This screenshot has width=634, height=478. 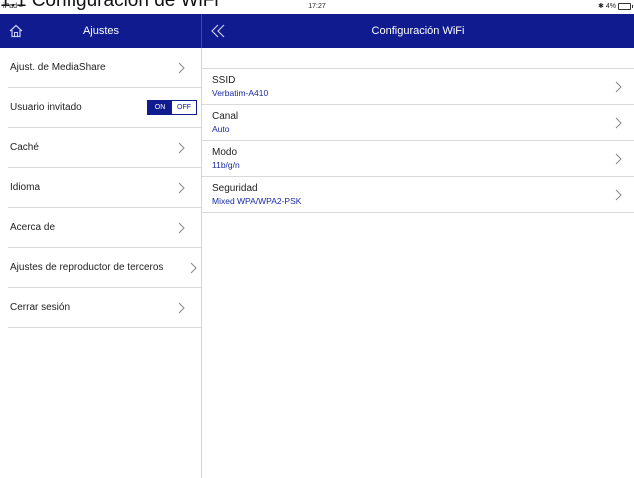 What do you see at coordinates (418, 58) in the screenshot?
I see `section-spacer` at bounding box center [418, 58].